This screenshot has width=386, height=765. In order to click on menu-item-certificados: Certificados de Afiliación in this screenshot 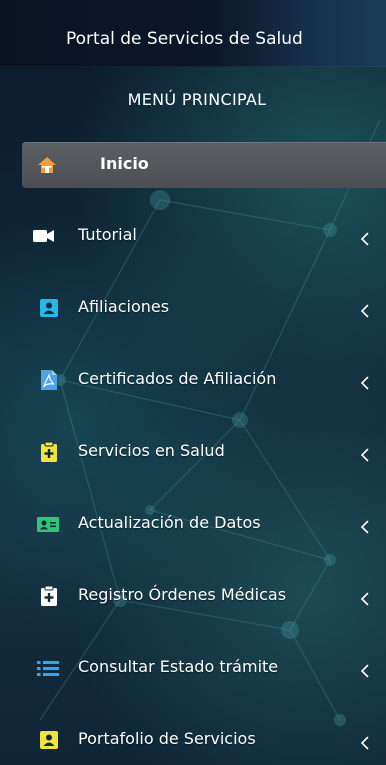, I will do `click(193, 380)`.